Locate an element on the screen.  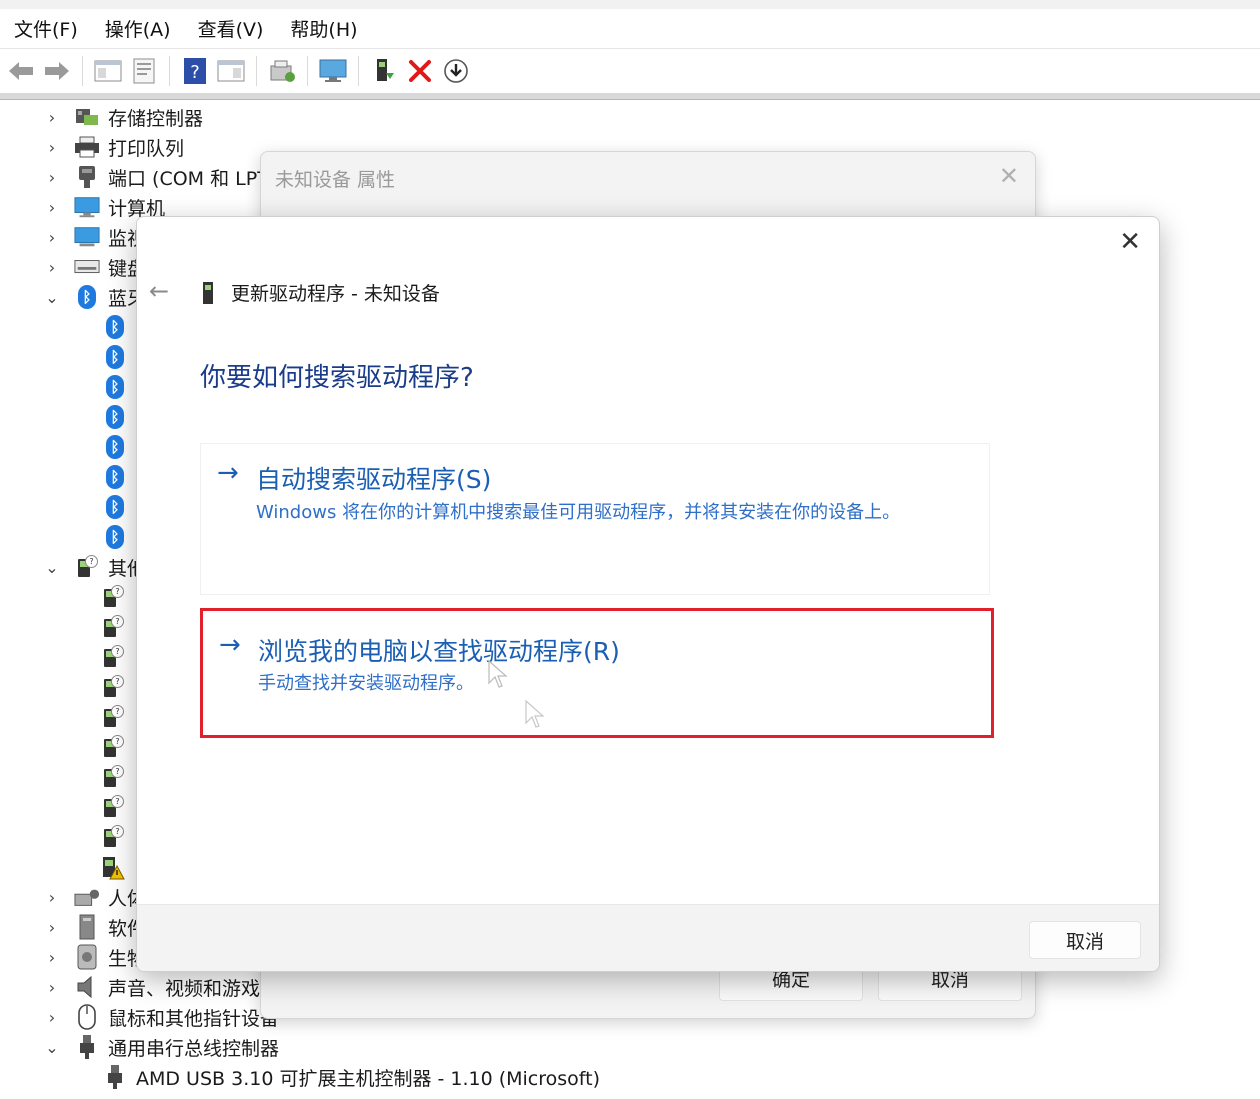
wizard-footer: 取消 is located at coordinates (648, 937).